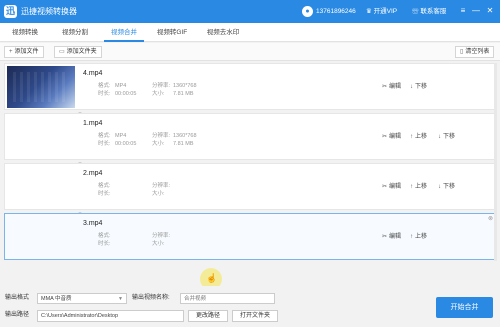  Describe the element at coordinates (25, 32) in the screenshot. I see `tab-video-convert: 视频转换` at that location.